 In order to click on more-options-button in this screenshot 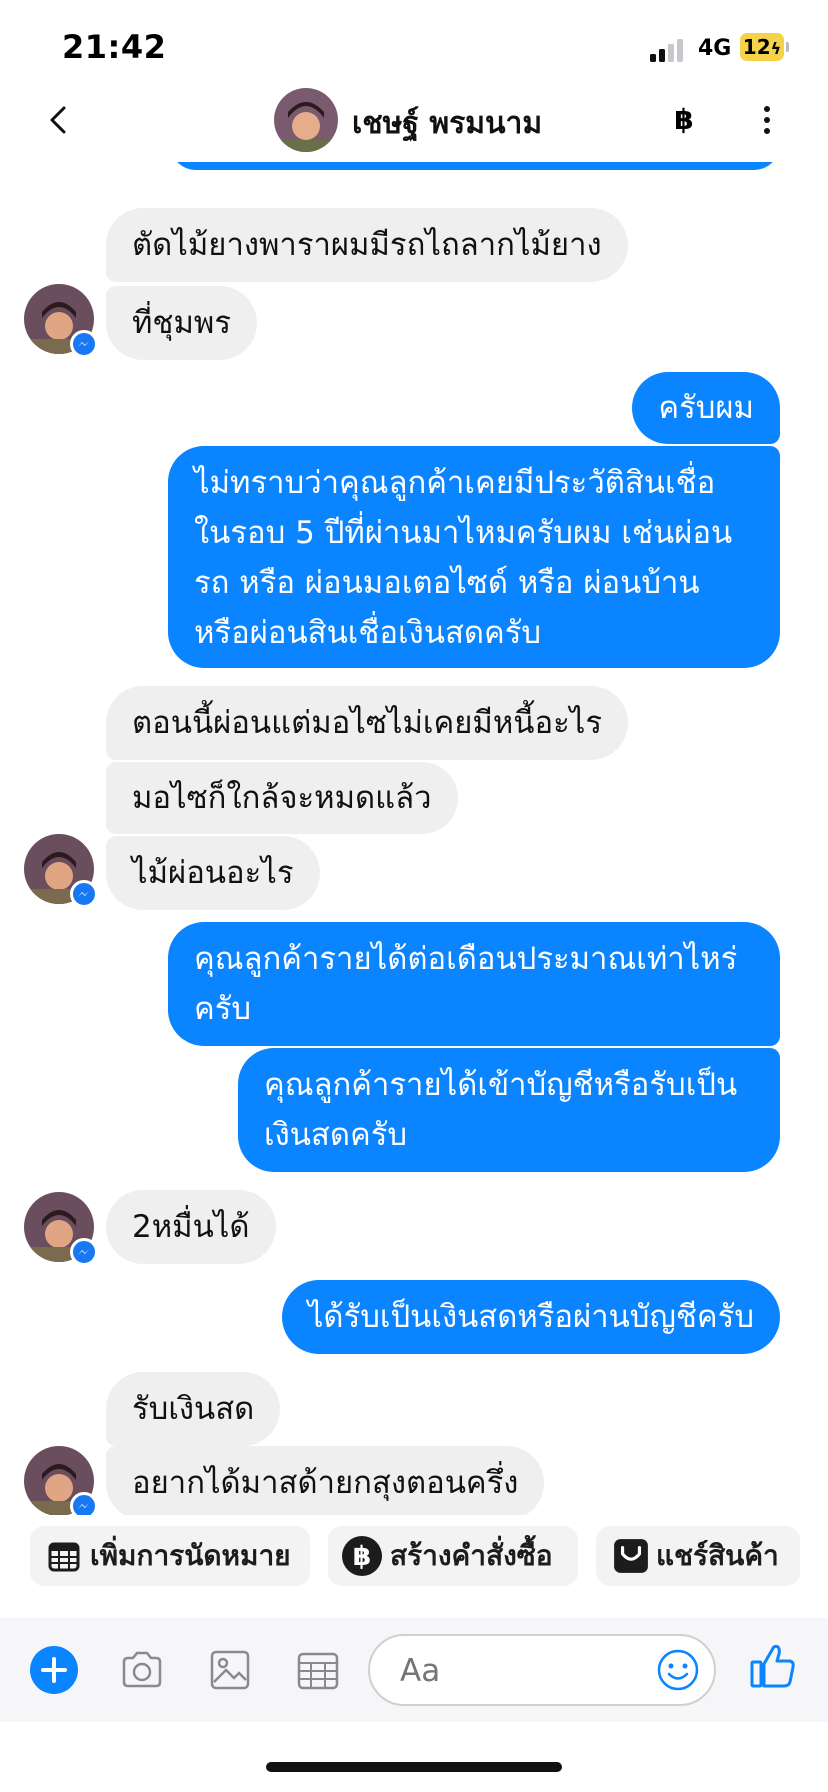, I will do `click(767, 120)`.